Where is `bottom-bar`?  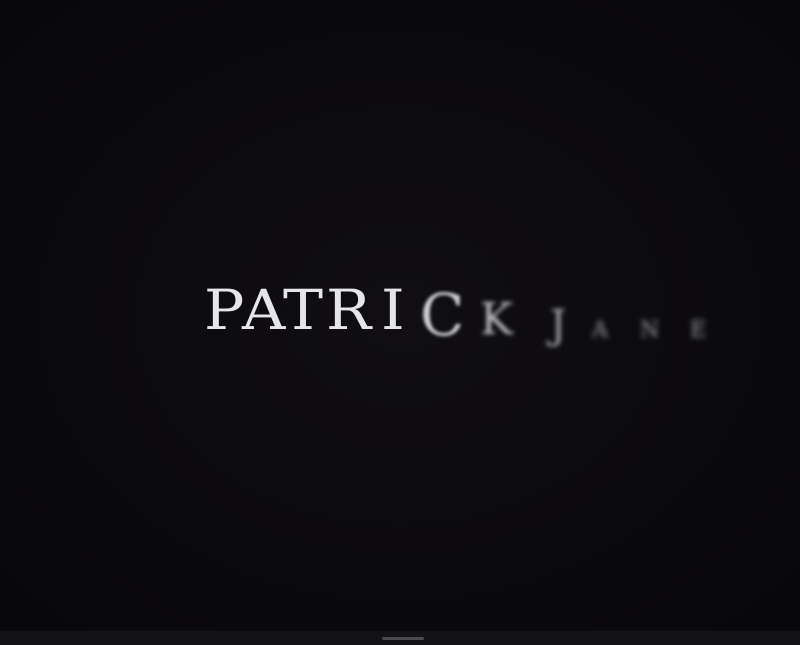 bottom-bar is located at coordinates (400, 638).